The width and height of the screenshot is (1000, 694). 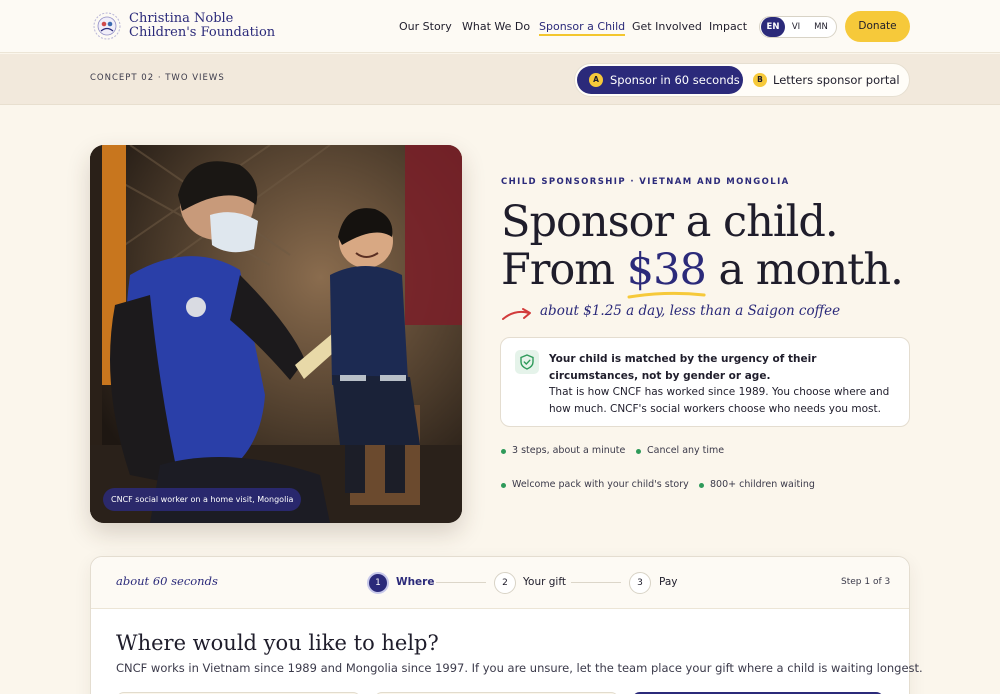 I want to click on brand-name-line1: Christina Noble, so click(x=181, y=18).